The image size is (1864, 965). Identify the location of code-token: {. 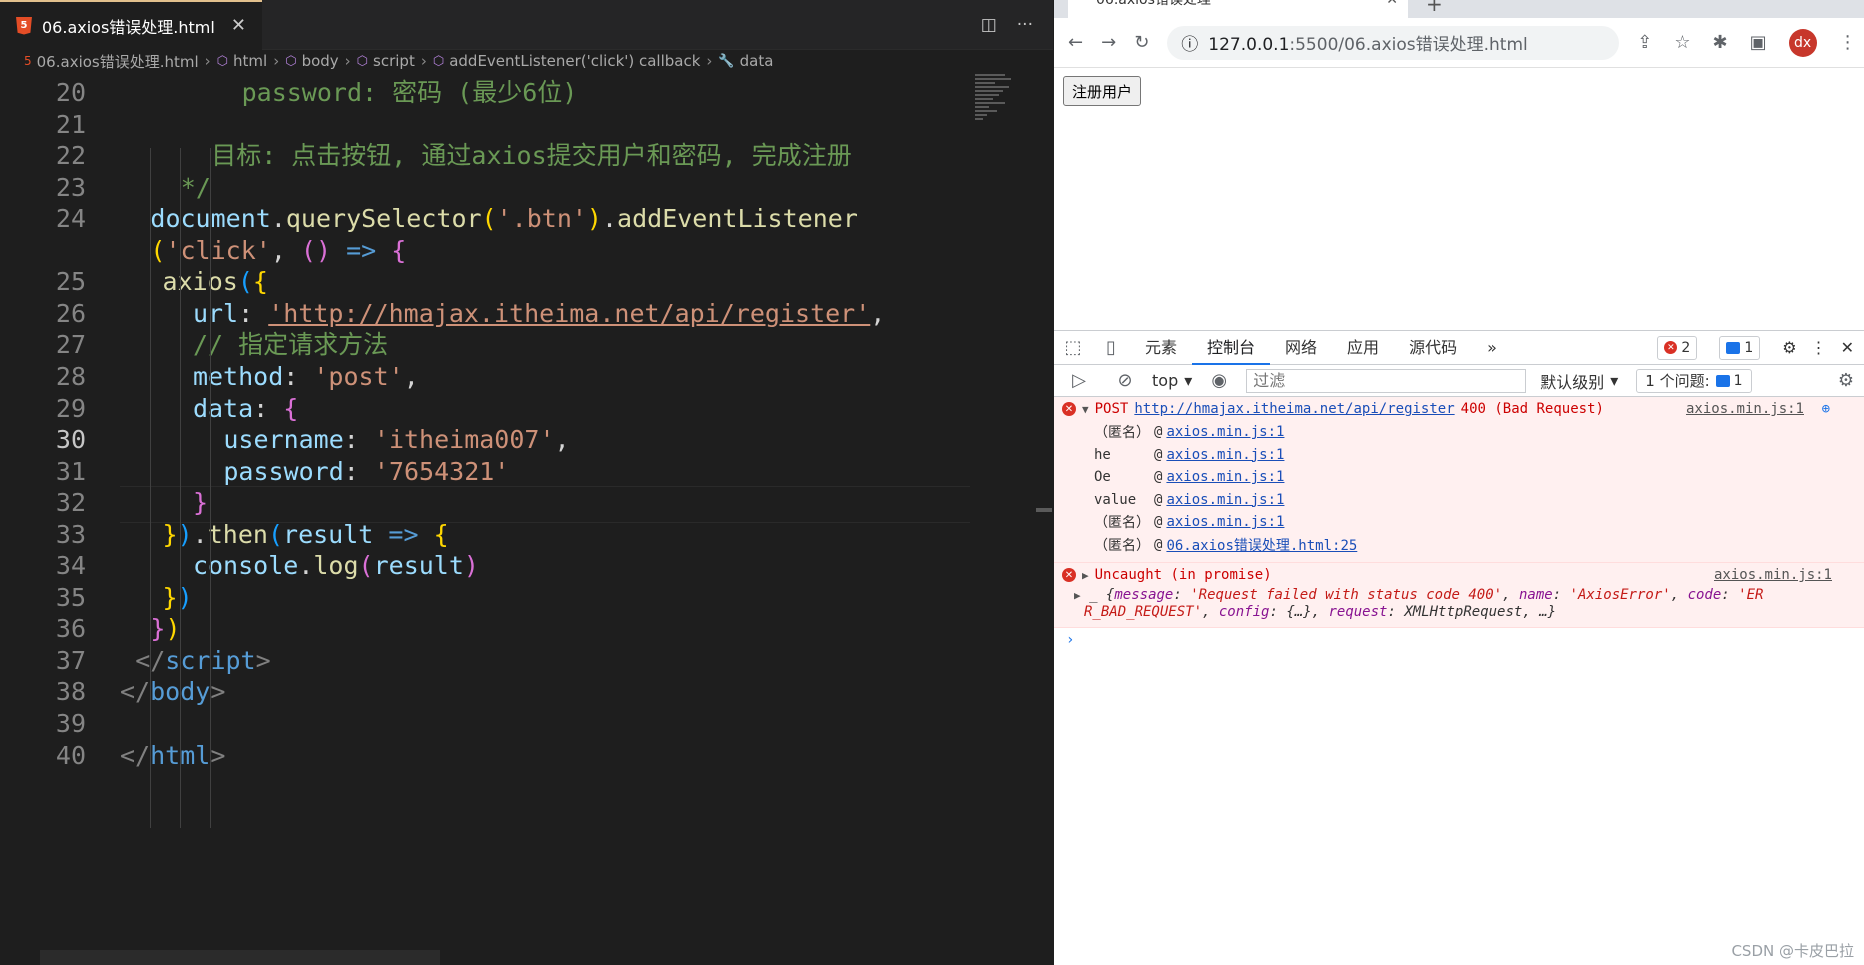
(399, 250).